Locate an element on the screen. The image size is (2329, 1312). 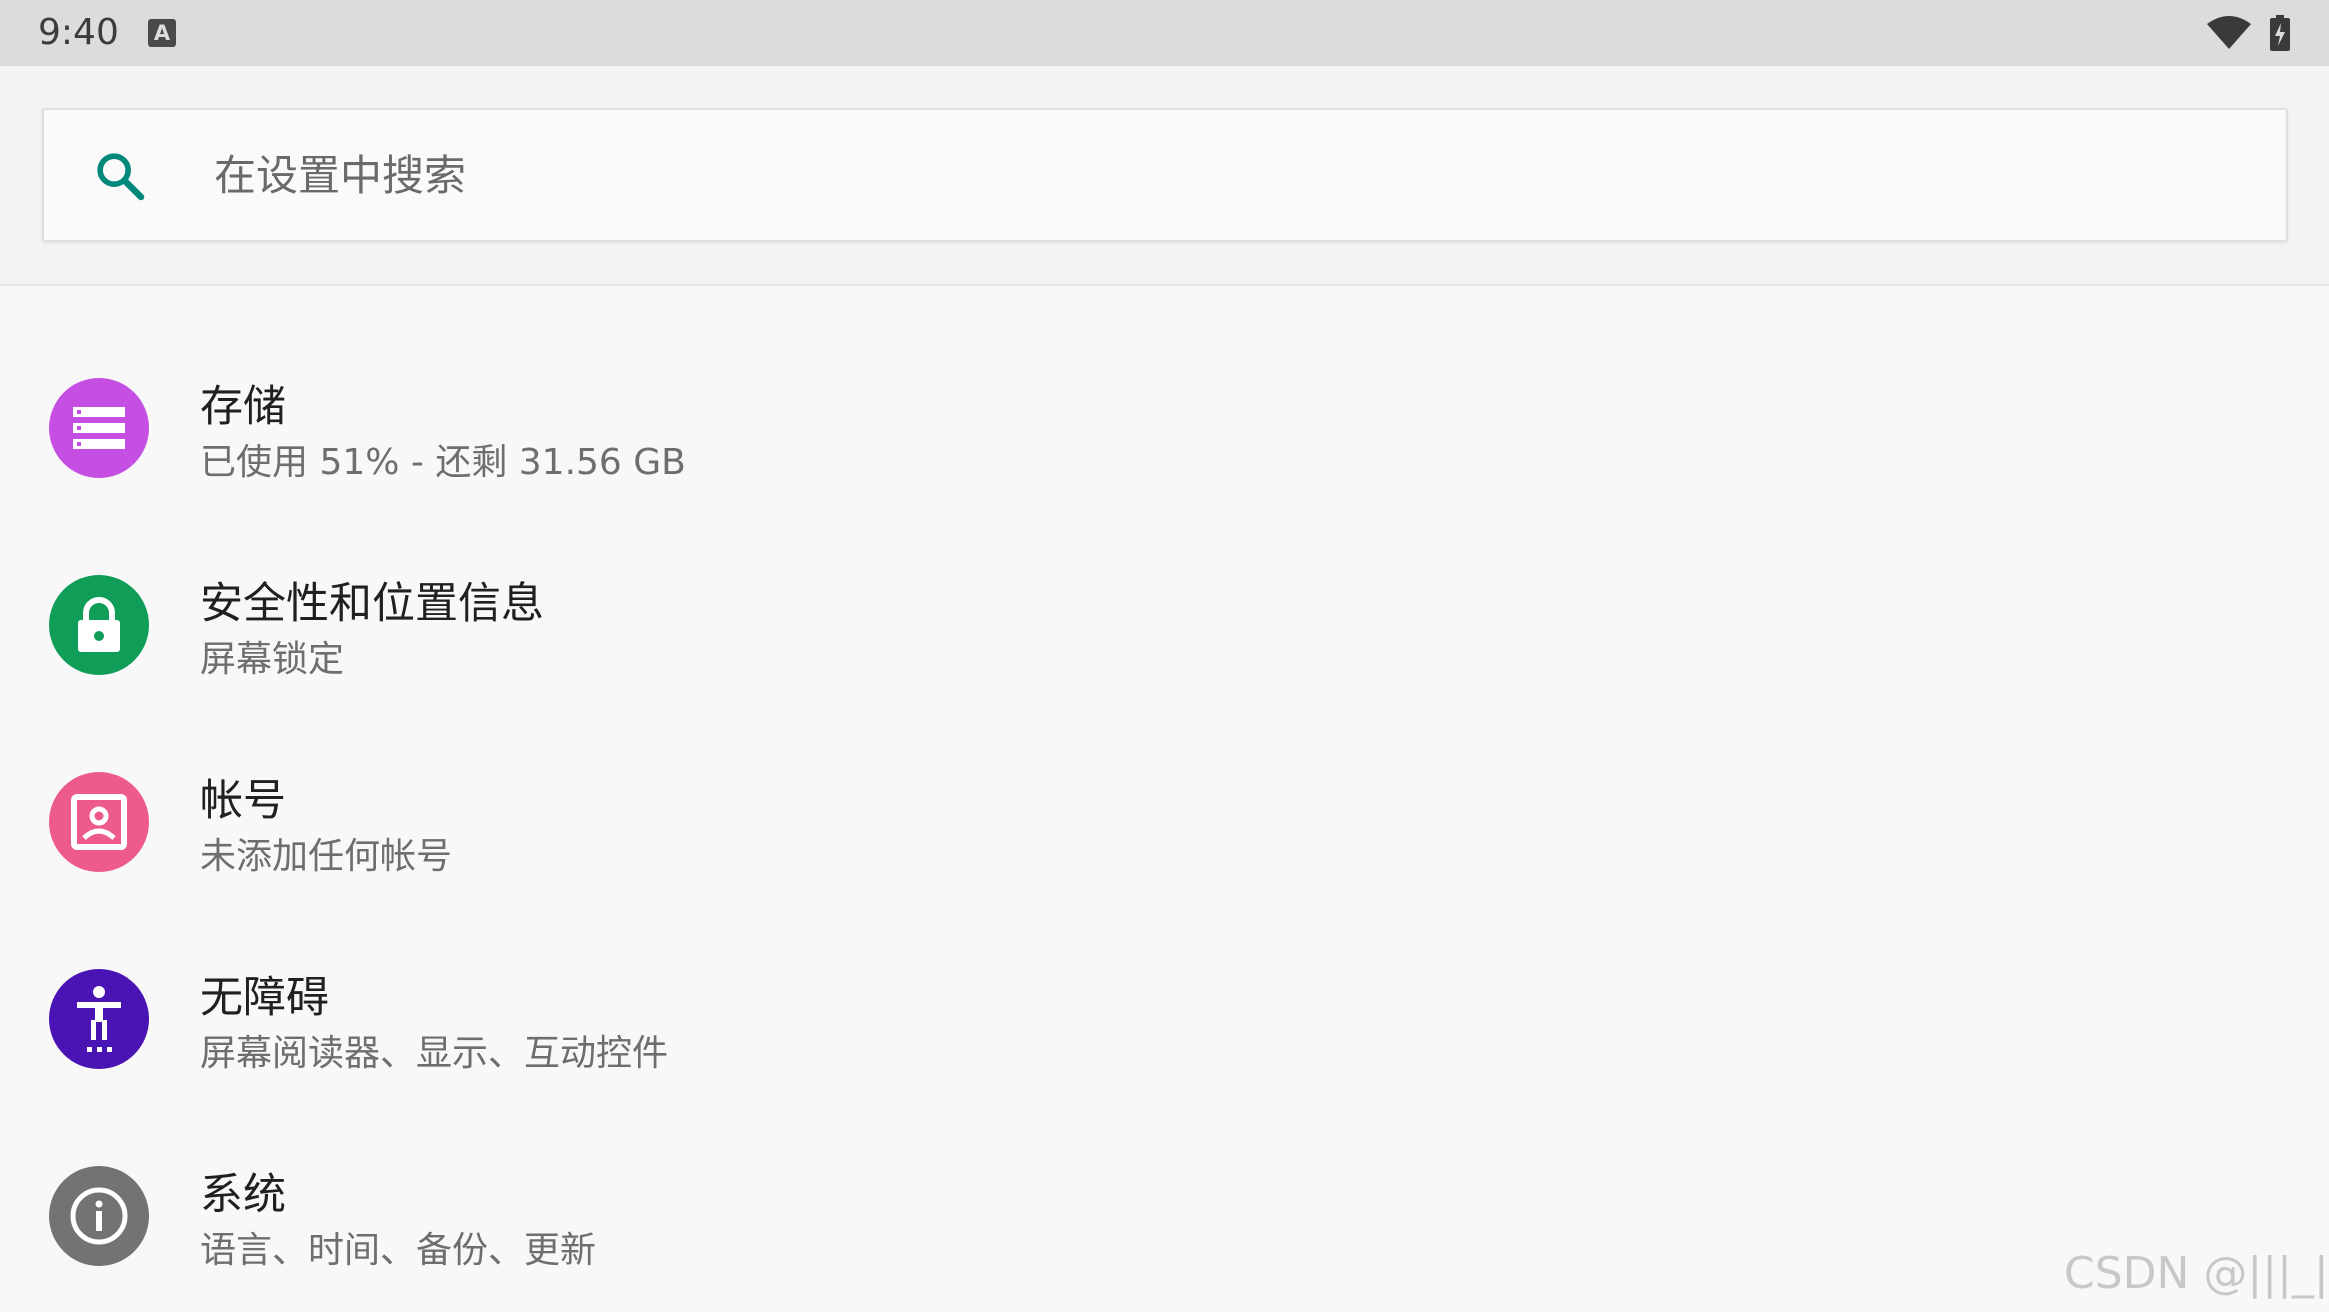
info-icon is located at coordinates (99, 1216).